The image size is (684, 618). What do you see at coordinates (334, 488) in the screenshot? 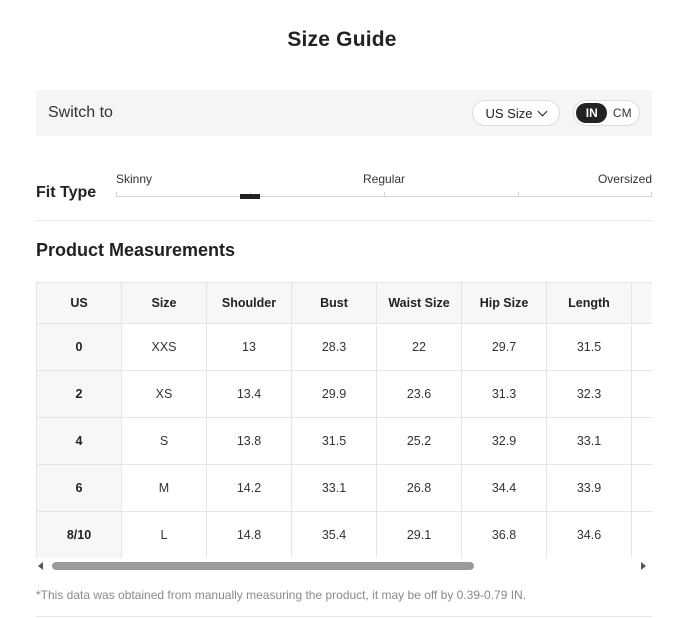
I see `cell-bust: 33.1` at bounding box center [334, 488].